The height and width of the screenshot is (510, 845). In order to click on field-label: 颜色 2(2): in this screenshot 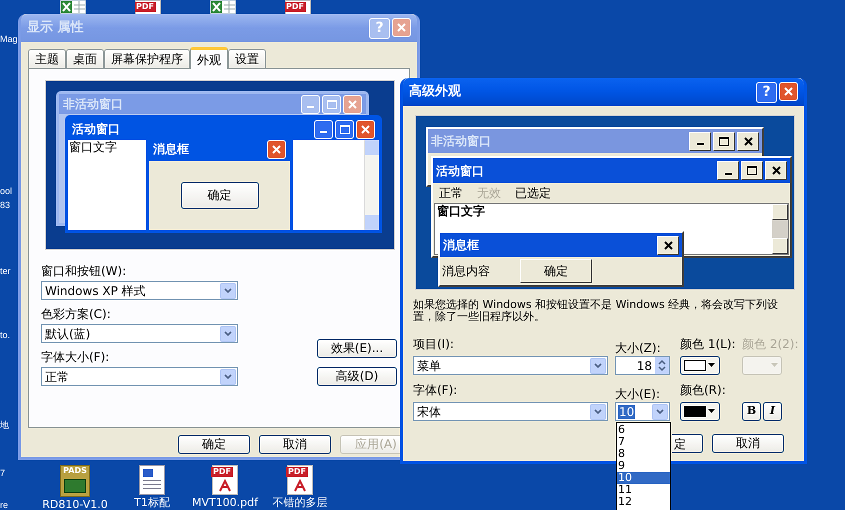, I will do `click(770, 344)`.